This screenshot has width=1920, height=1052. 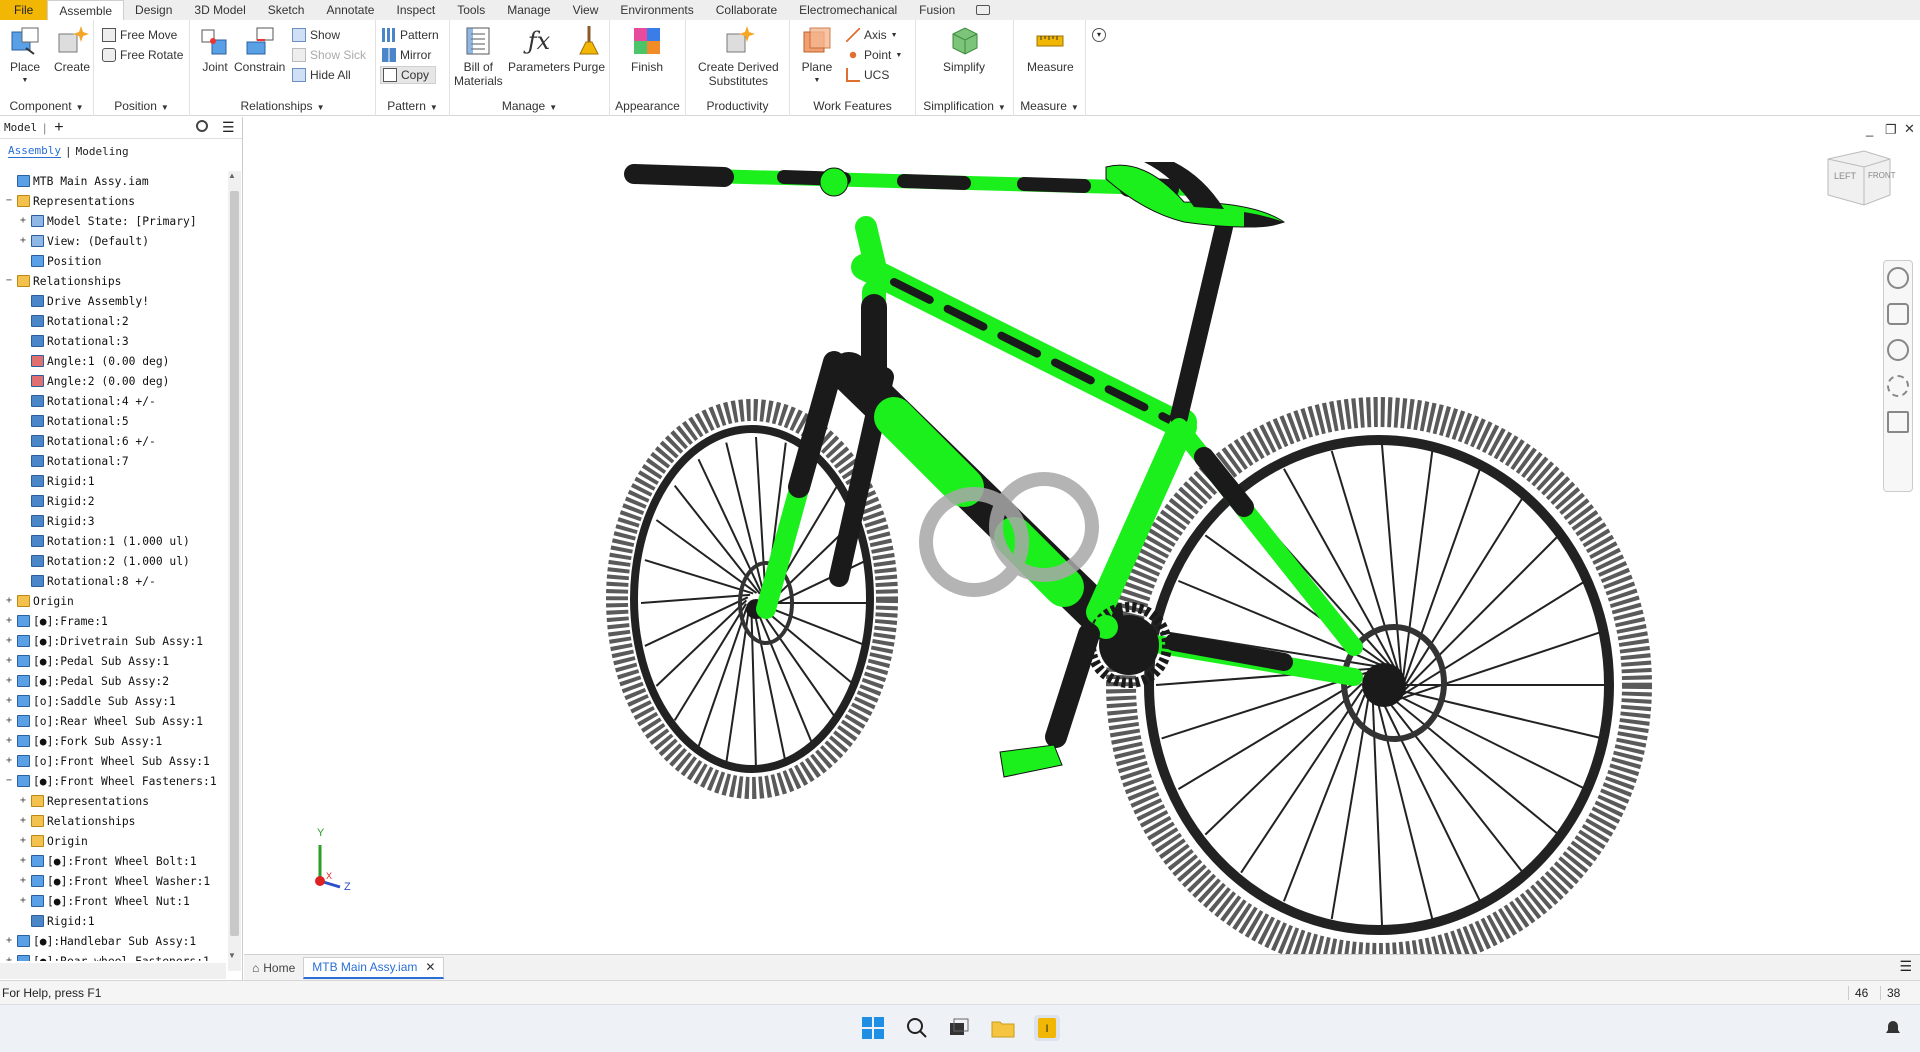 What do you see at coordinates (430, 967) in the screenshot?
I see `close-tab-icon: ✕` at bounding box center [430, 967].